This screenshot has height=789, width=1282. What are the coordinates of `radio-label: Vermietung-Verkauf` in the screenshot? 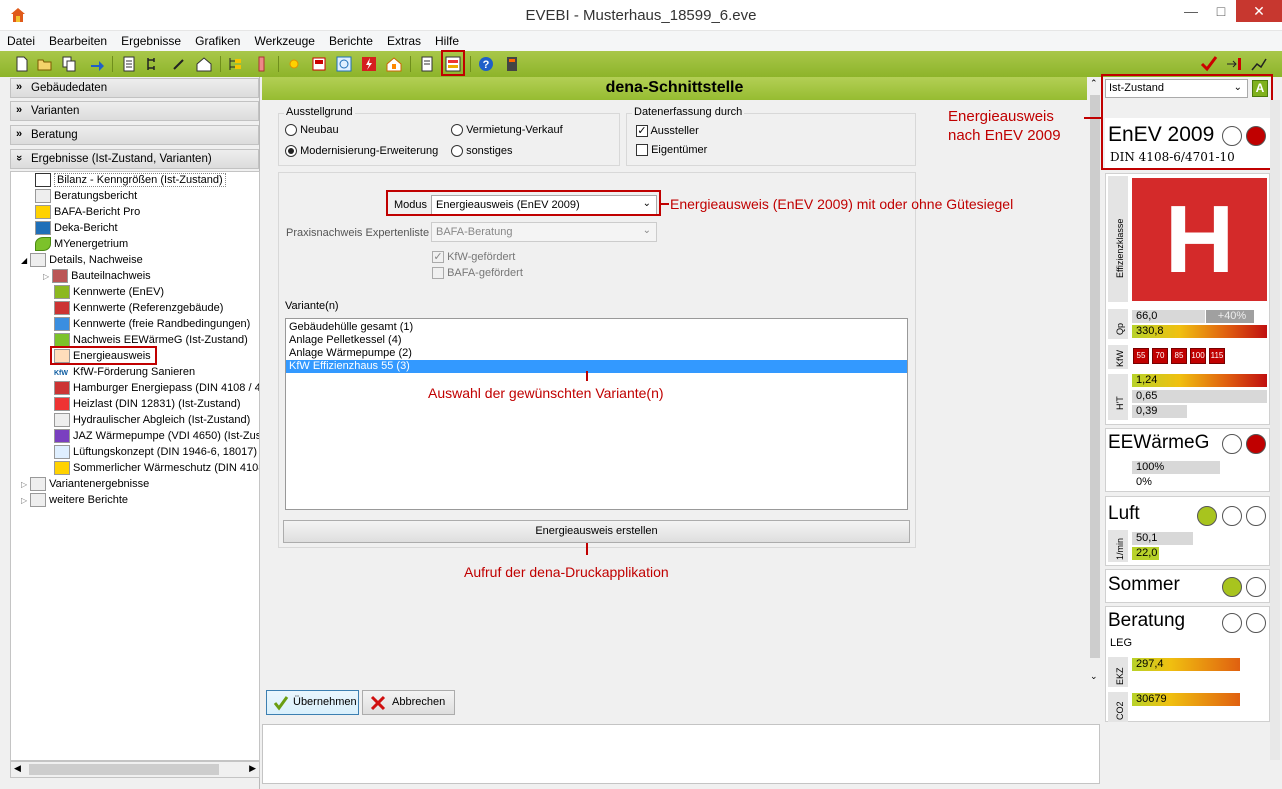 It's located at (514, 130).